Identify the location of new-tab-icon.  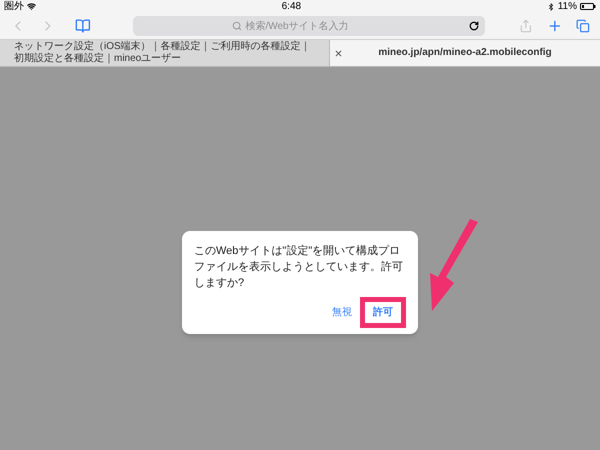
(554, 26).